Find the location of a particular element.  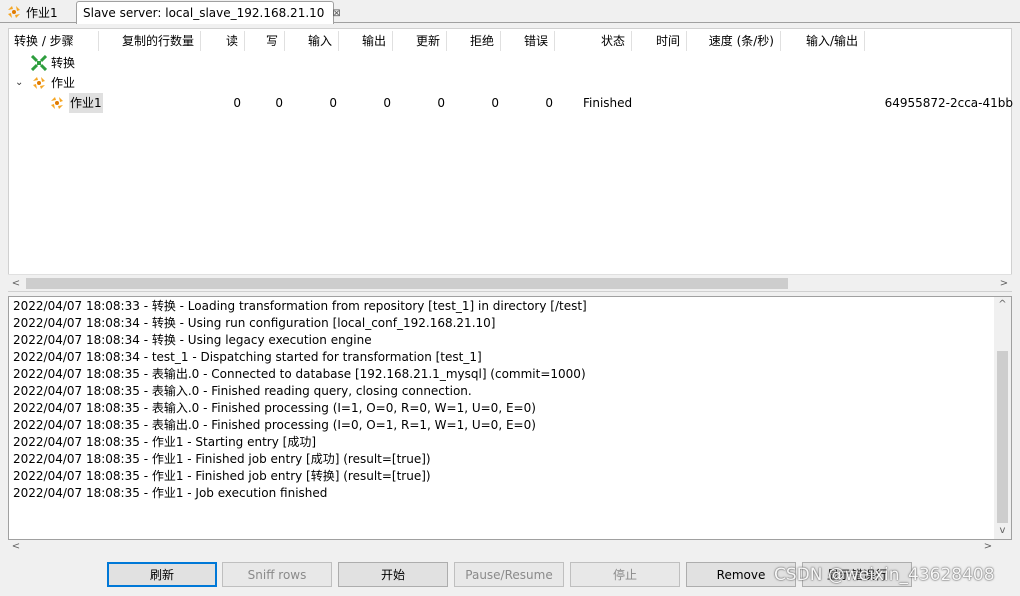

cell-error: 0 is located at coordinates (549, 103).